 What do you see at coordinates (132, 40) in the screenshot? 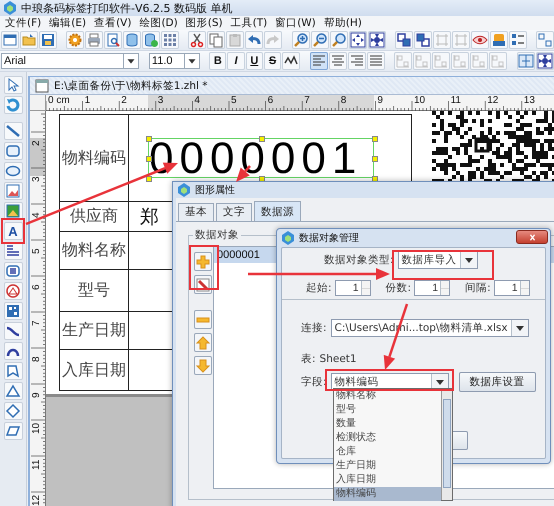
I see `database-icon` at bounding box center [132, 40].